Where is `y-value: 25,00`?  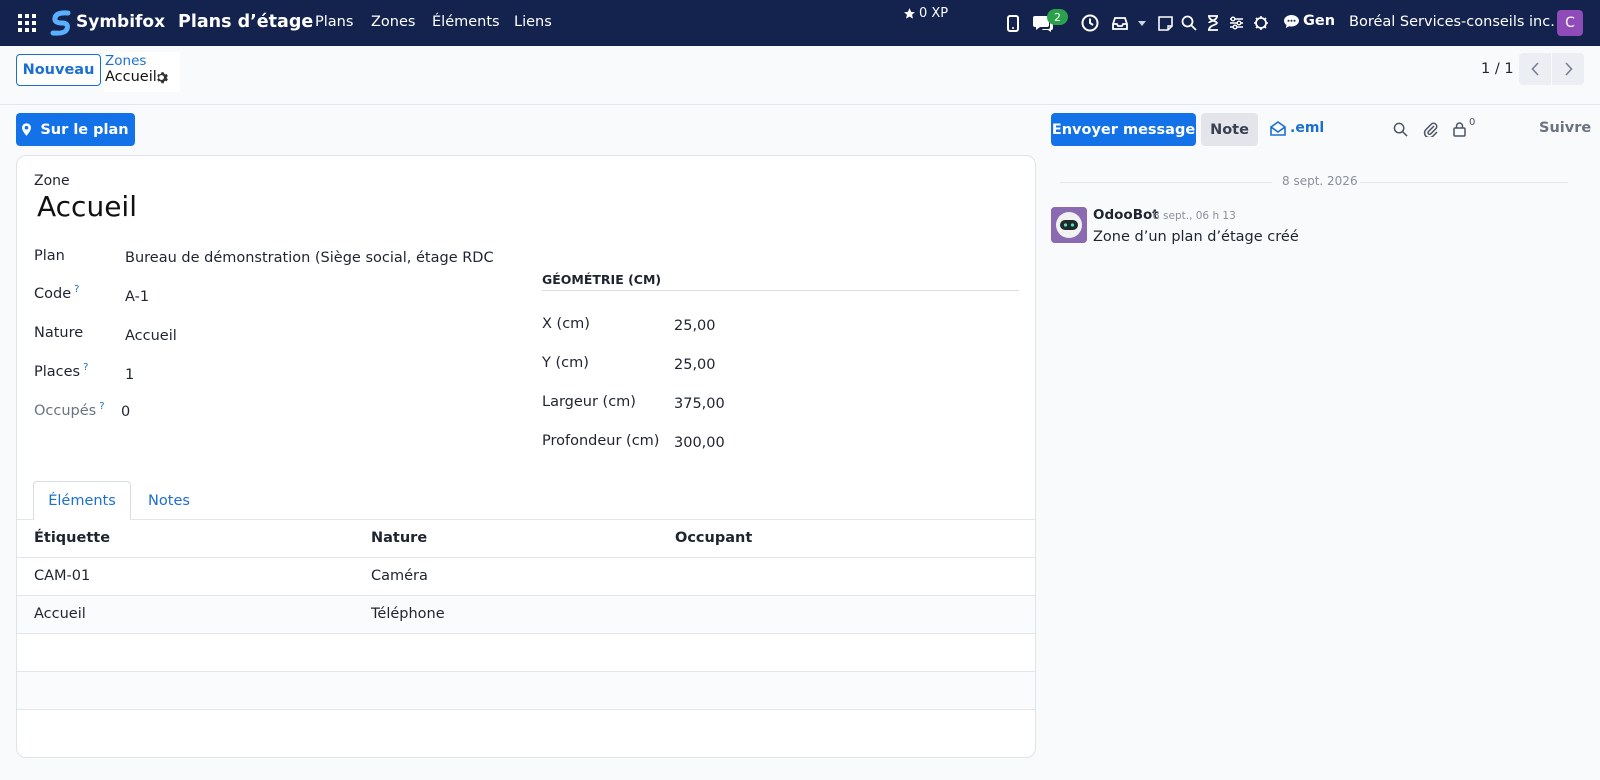 y-value: 25,00 is located at coordinates (695, 365).